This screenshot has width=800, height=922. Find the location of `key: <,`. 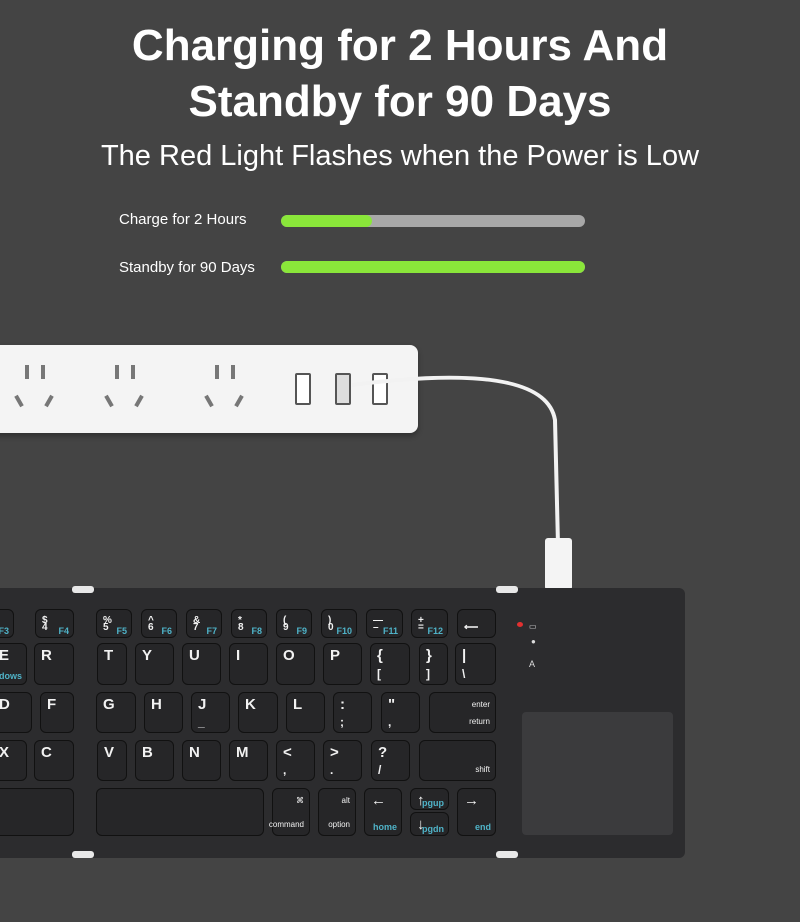

key: <, is located at coordinates (295, 760).